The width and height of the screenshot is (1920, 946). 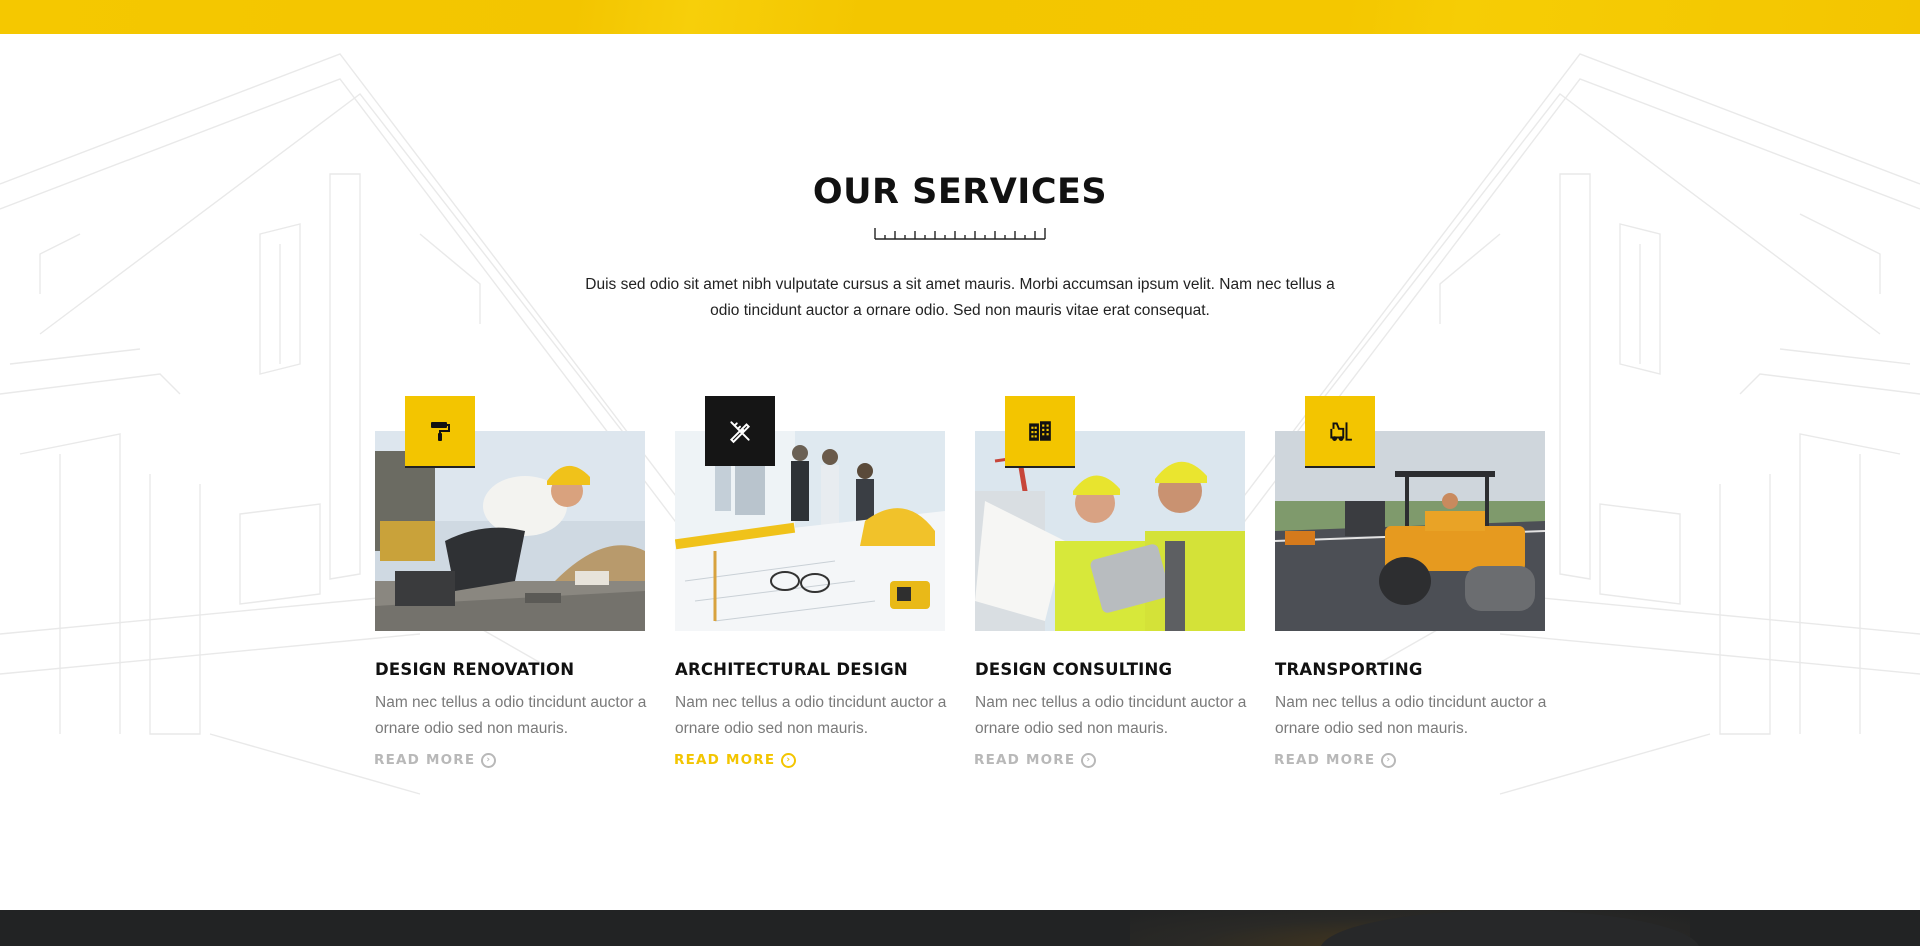 What do you see at coordinates (960, 192) in the screenshot?
I see `section-title: OUR SERVICES` at bounding box center [960, 192].